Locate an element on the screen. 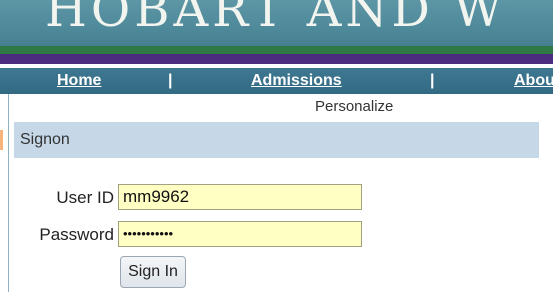 This screenshot has width=553, height=292. side-accent is located at coordinates (1, 140).